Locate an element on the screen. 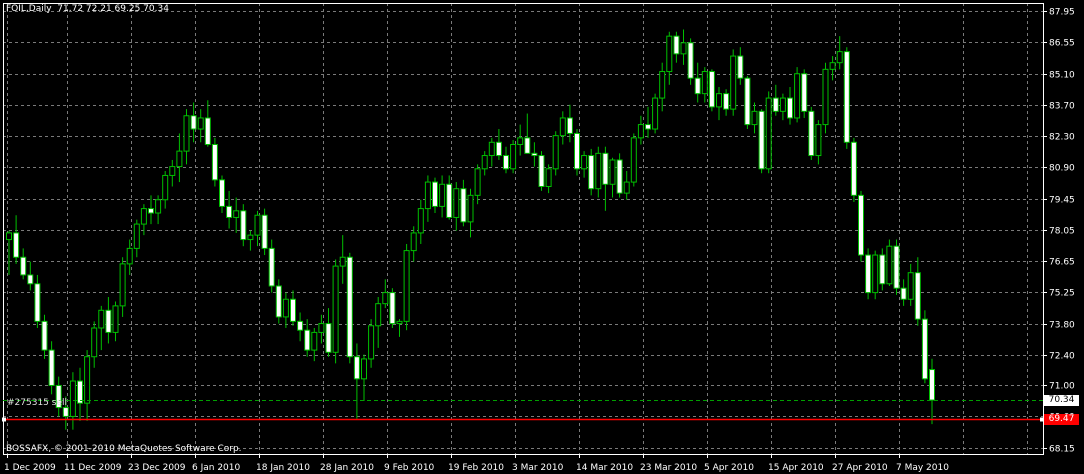  order-price-label: 69.47 is located at coordinates (1061, 419).